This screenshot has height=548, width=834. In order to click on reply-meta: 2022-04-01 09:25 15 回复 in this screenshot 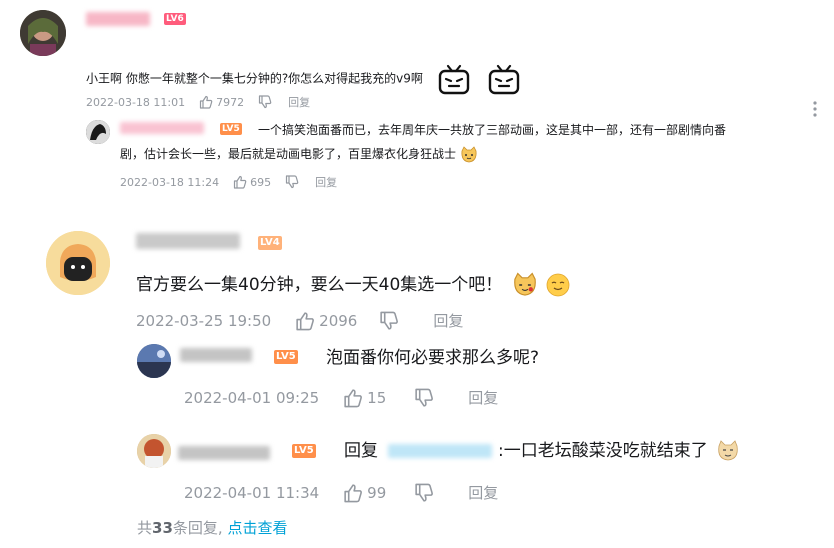, I will do `click(341, 397)`.